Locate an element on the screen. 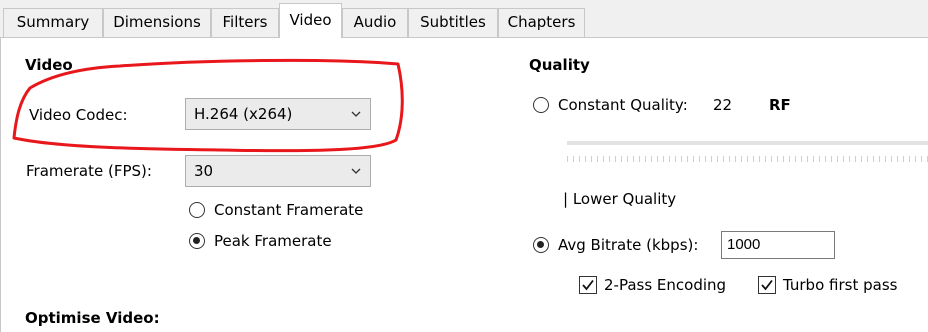 The width and height of the screenshot is (928, 332). avg-bitrate-label: Avg Bitrate (kbps): is located at coordinates (628, 245).